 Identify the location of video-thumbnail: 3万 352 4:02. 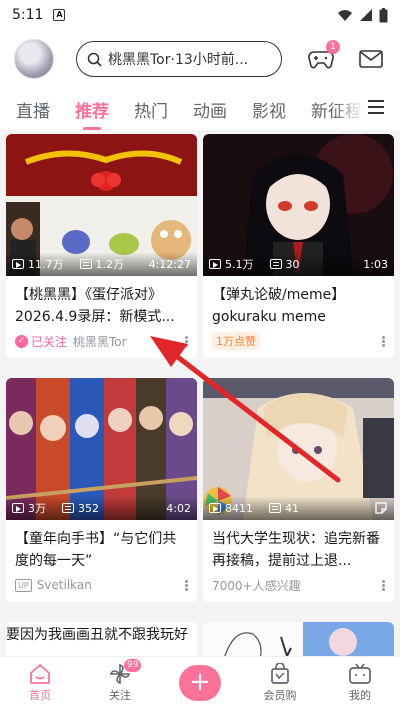
(101, 449).